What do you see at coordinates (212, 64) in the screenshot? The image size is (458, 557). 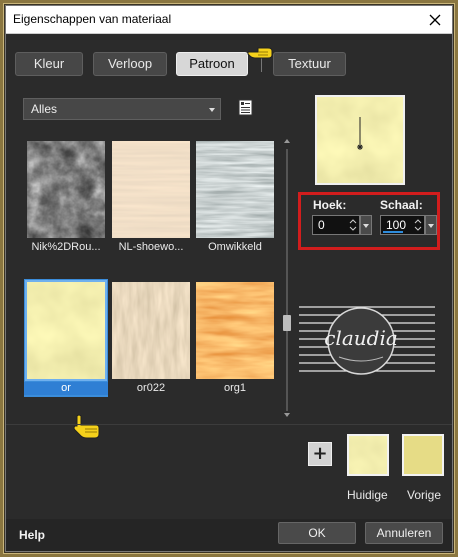 I see `tab-patroon: Patroon` at bounding box center [212, 64].